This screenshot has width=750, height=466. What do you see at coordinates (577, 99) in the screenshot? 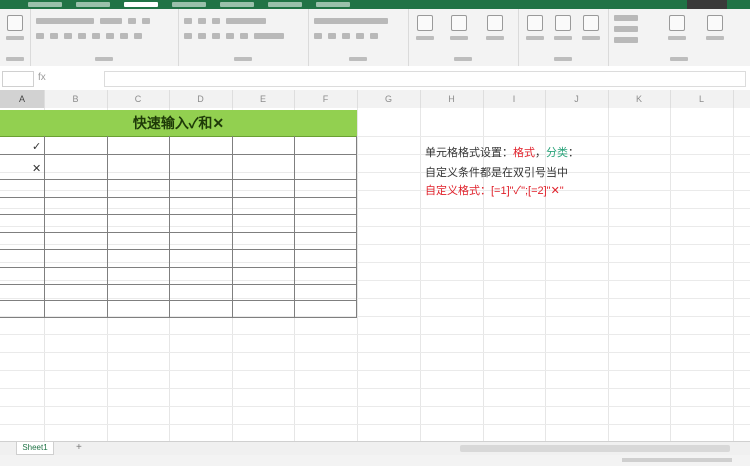
I see `column-header-j: J` at bounding box center [577, 99].